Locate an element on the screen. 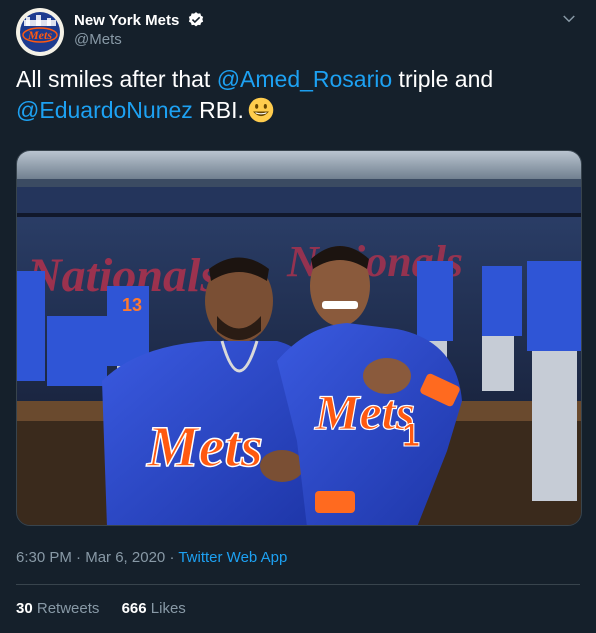 The width and height of the screenshot is (596, 633). tweet-text-part: All smiles after that is located at coordinates (116, 79).